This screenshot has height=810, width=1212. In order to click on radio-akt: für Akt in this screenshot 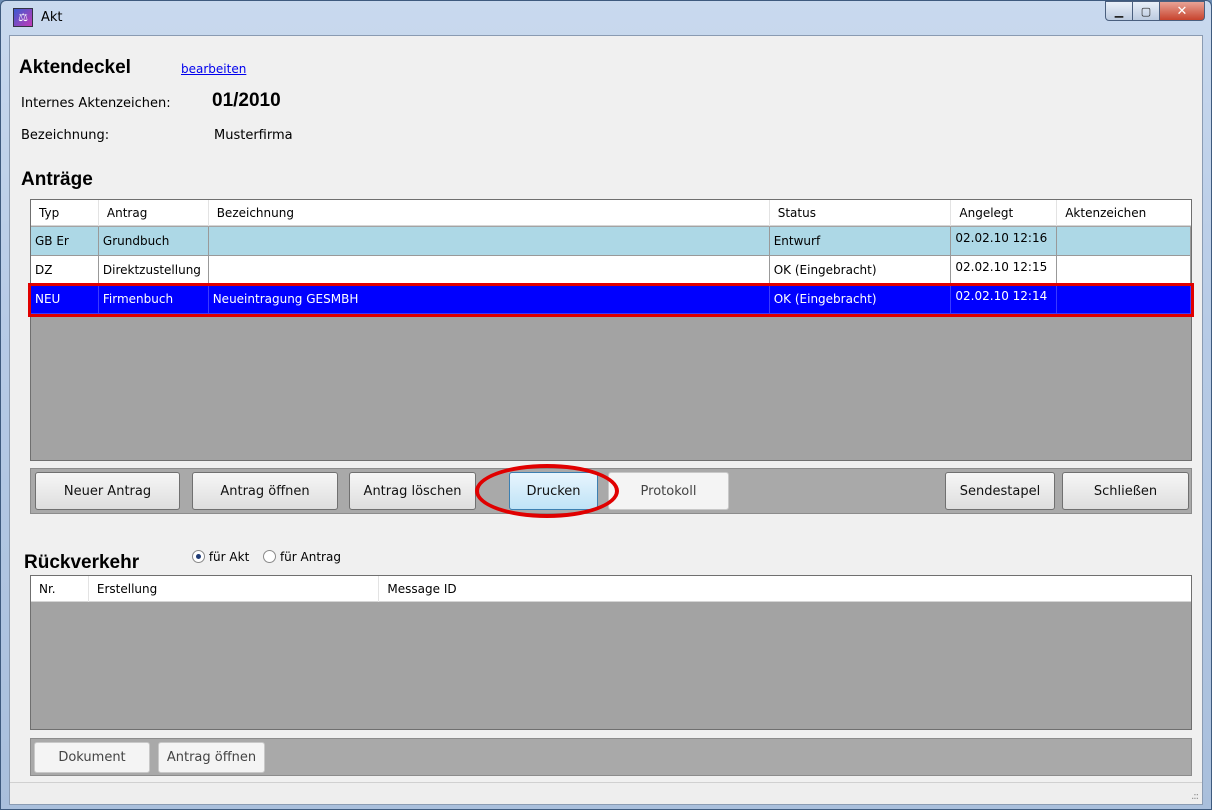, I will do `click(220, 557)`.